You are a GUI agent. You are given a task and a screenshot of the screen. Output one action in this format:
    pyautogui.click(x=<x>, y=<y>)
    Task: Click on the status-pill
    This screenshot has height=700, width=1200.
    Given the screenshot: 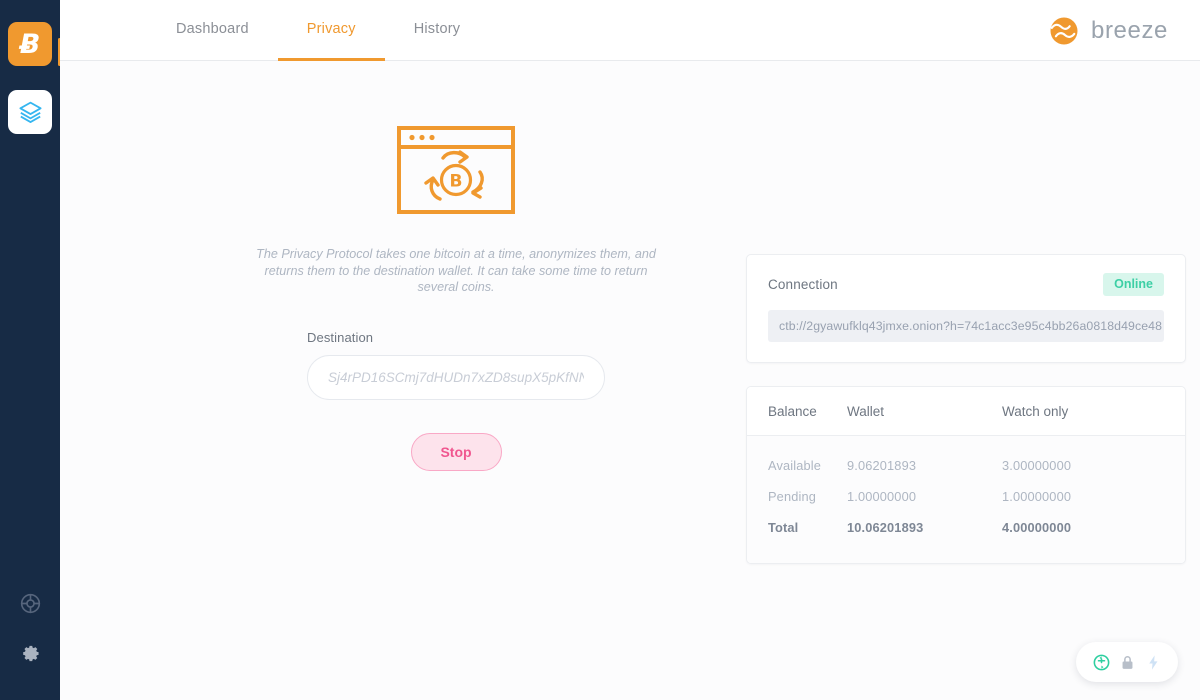 What is the action you would take?
    pyautogui.click(x=1127, y=662)
    